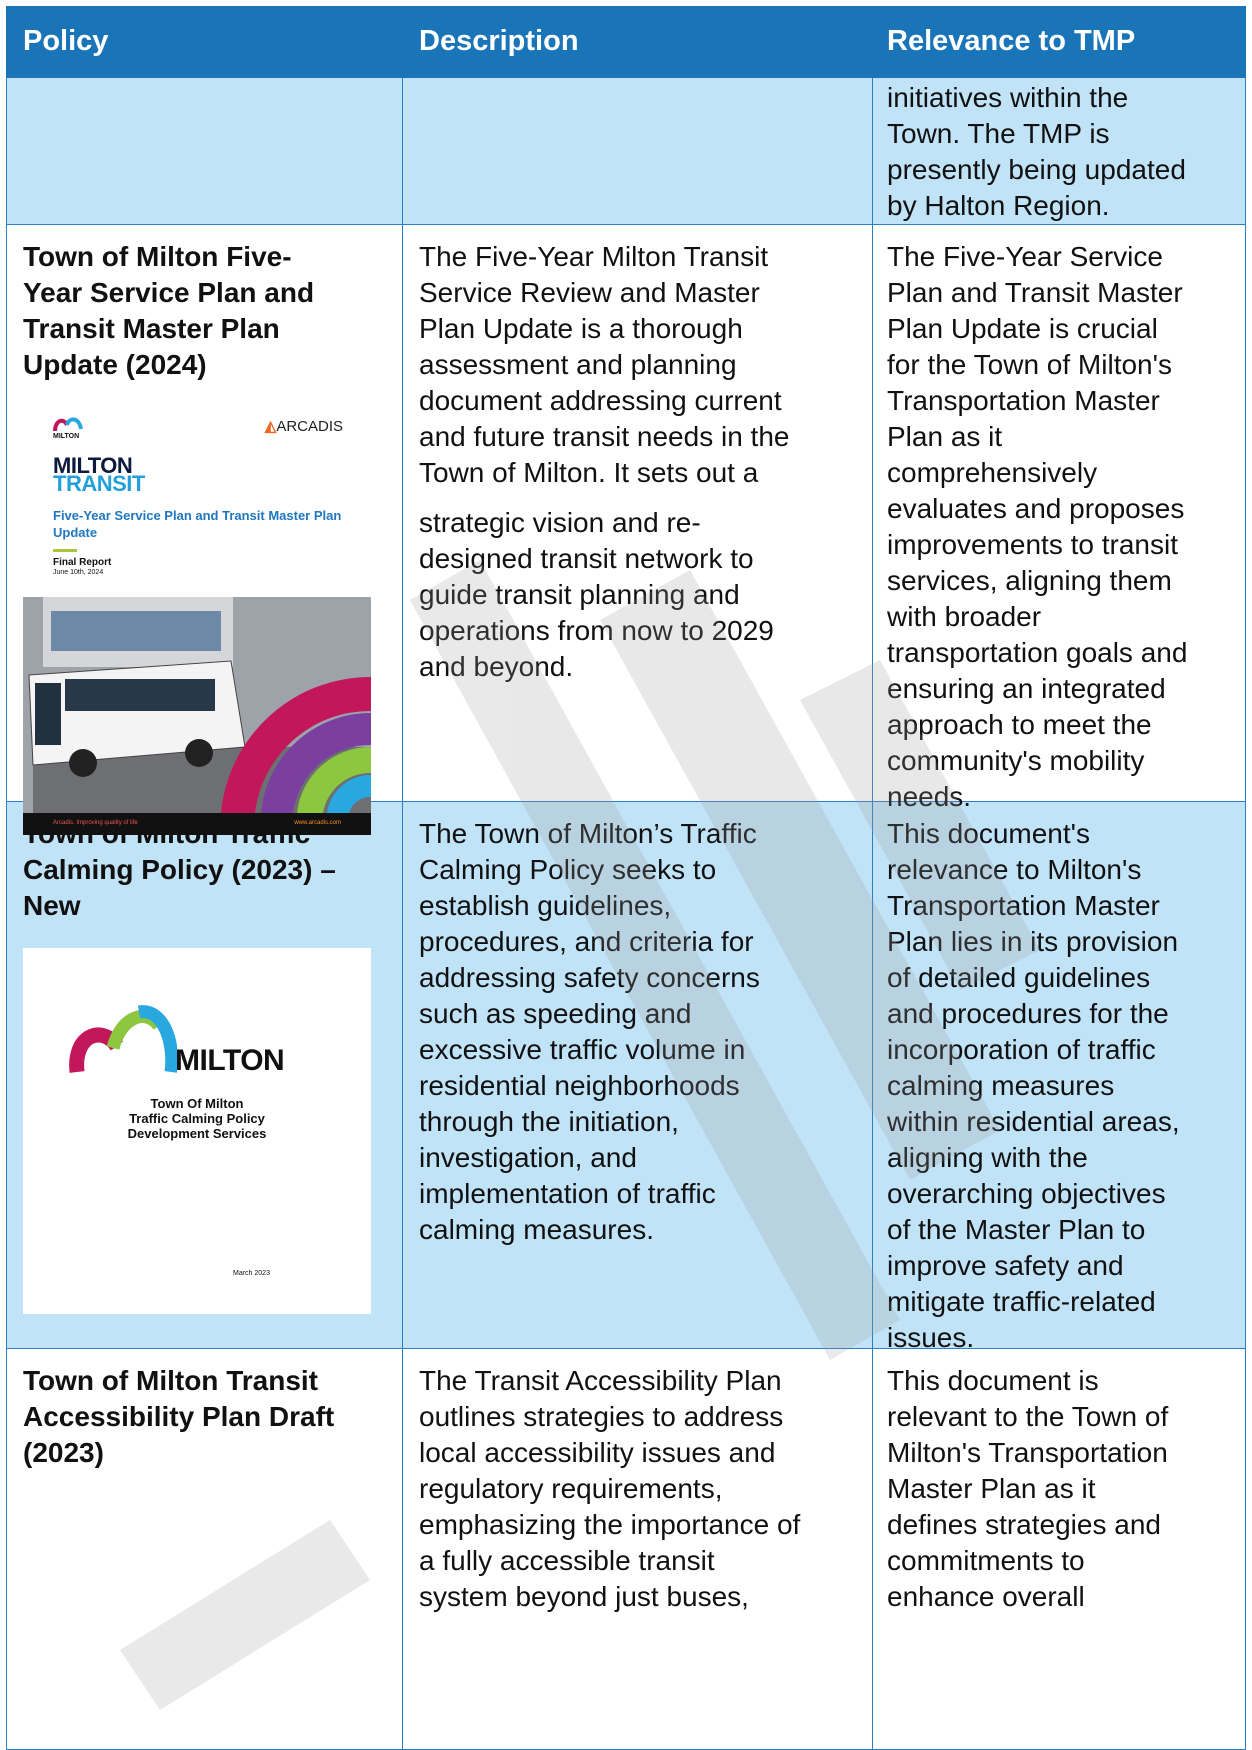 This screenshot has height=1750, width=1252. I want to click on header-relevance: Relevance to TMP, so click(1011, 41).